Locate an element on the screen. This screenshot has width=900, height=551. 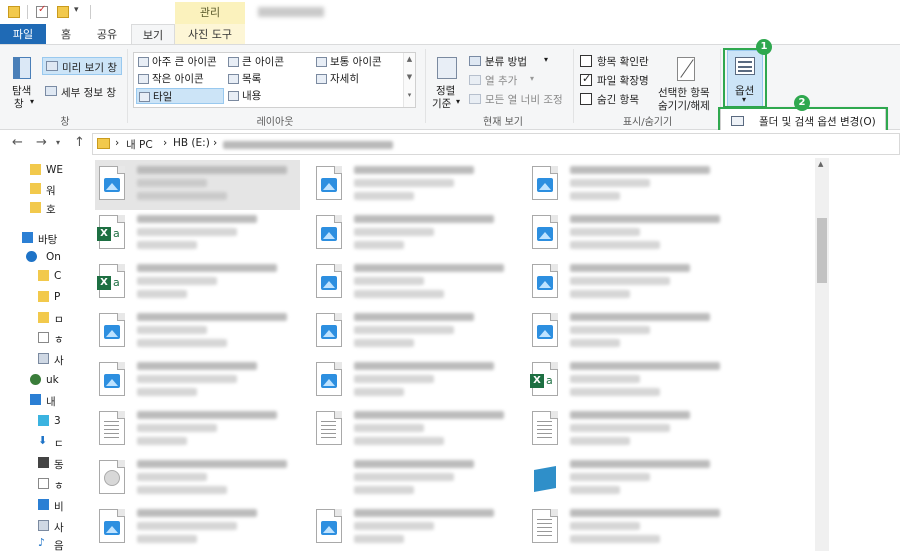
layout-small-icons: 작은 아이콘 is located at coordinates (181, 79).